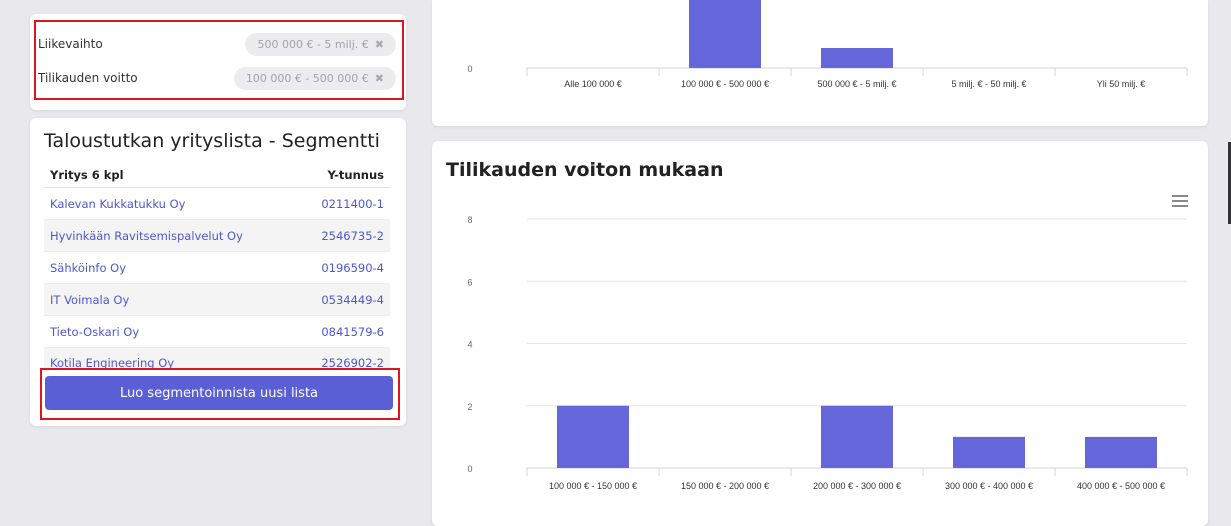 Image resolution: width=1231 pixels, height=526 pixels. Describe the element at coordinates (989, 486) in the screenshot. I see `x-tick-label: 300 000 € - 400 000 €` at that location.